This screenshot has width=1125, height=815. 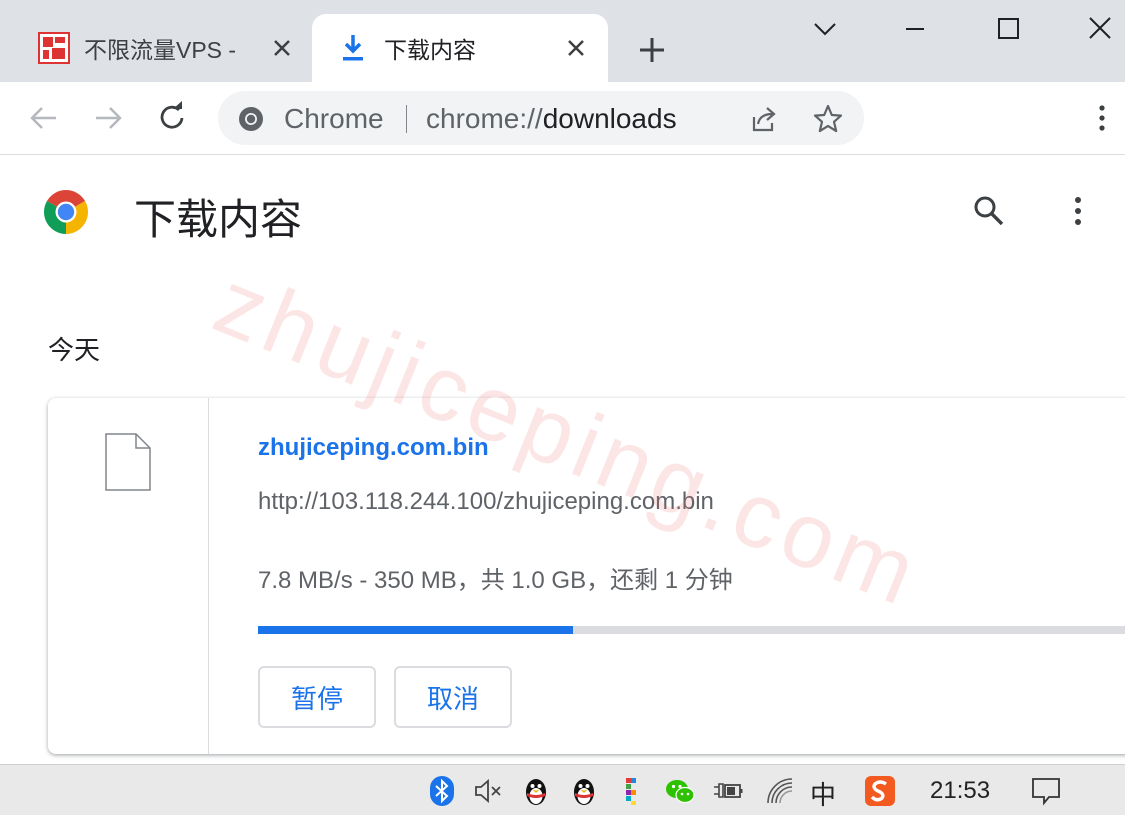 I want to click on browser-menu-icon, so click(x=1102, y=118).